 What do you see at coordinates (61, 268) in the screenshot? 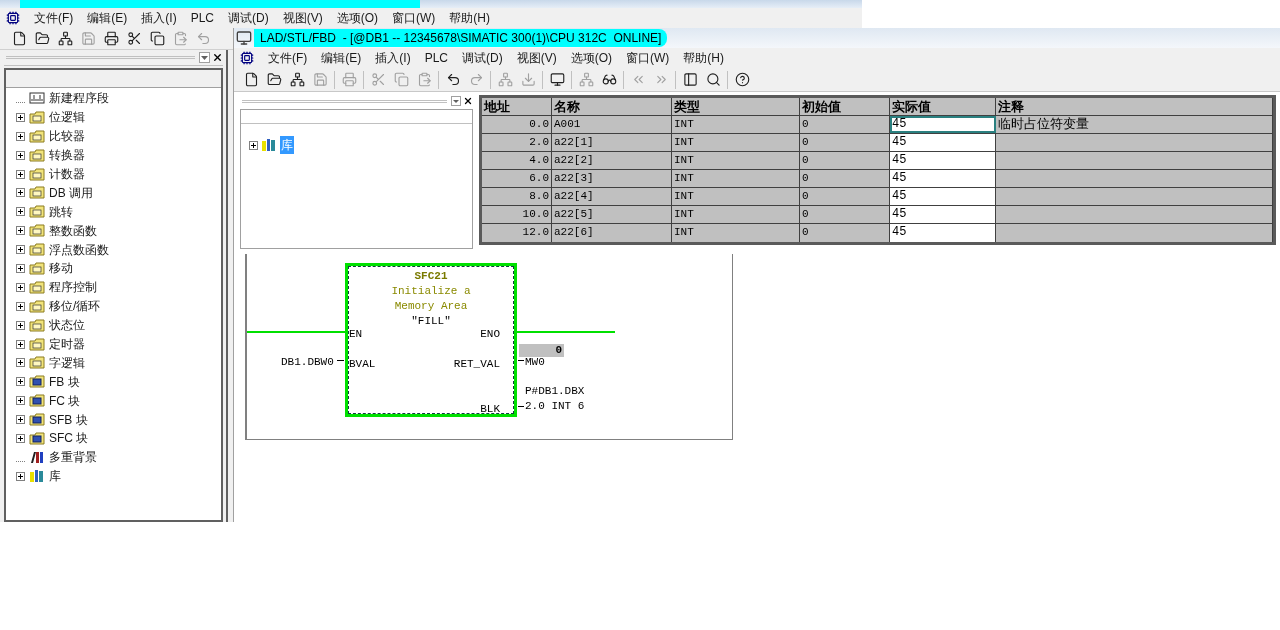
I see `tree-item: 移动` at bounding box center [61, 268].